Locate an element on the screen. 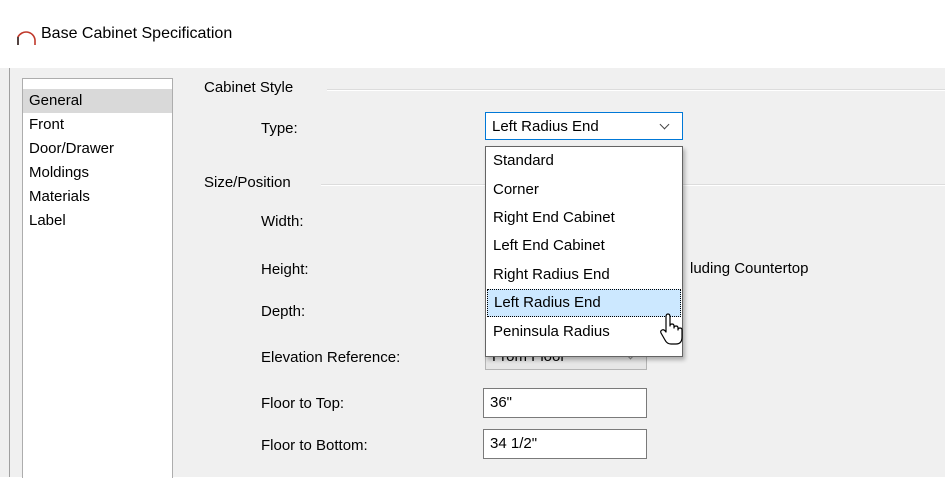 Image resolution: width=945 pixels, height=478 pixels. nav-item-label: Label is located at coordinates (97, 221).